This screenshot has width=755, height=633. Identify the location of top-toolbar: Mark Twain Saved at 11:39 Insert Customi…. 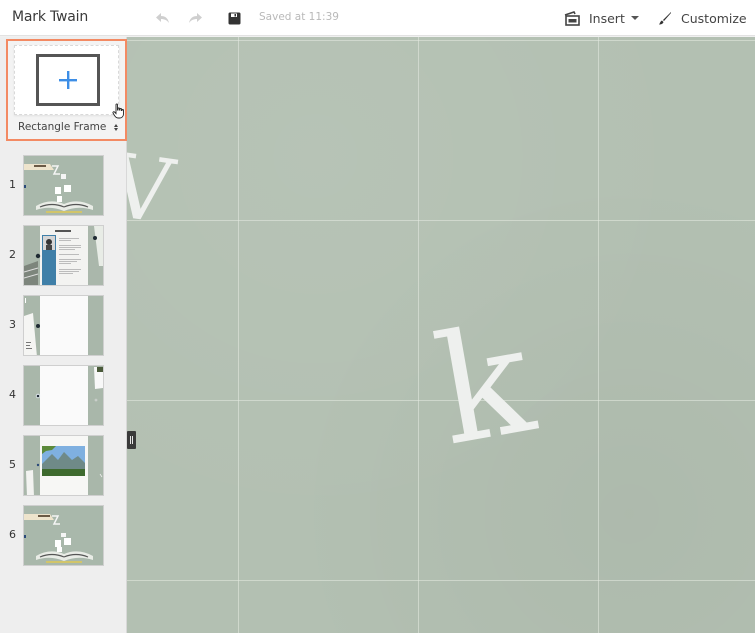
(377, 18).